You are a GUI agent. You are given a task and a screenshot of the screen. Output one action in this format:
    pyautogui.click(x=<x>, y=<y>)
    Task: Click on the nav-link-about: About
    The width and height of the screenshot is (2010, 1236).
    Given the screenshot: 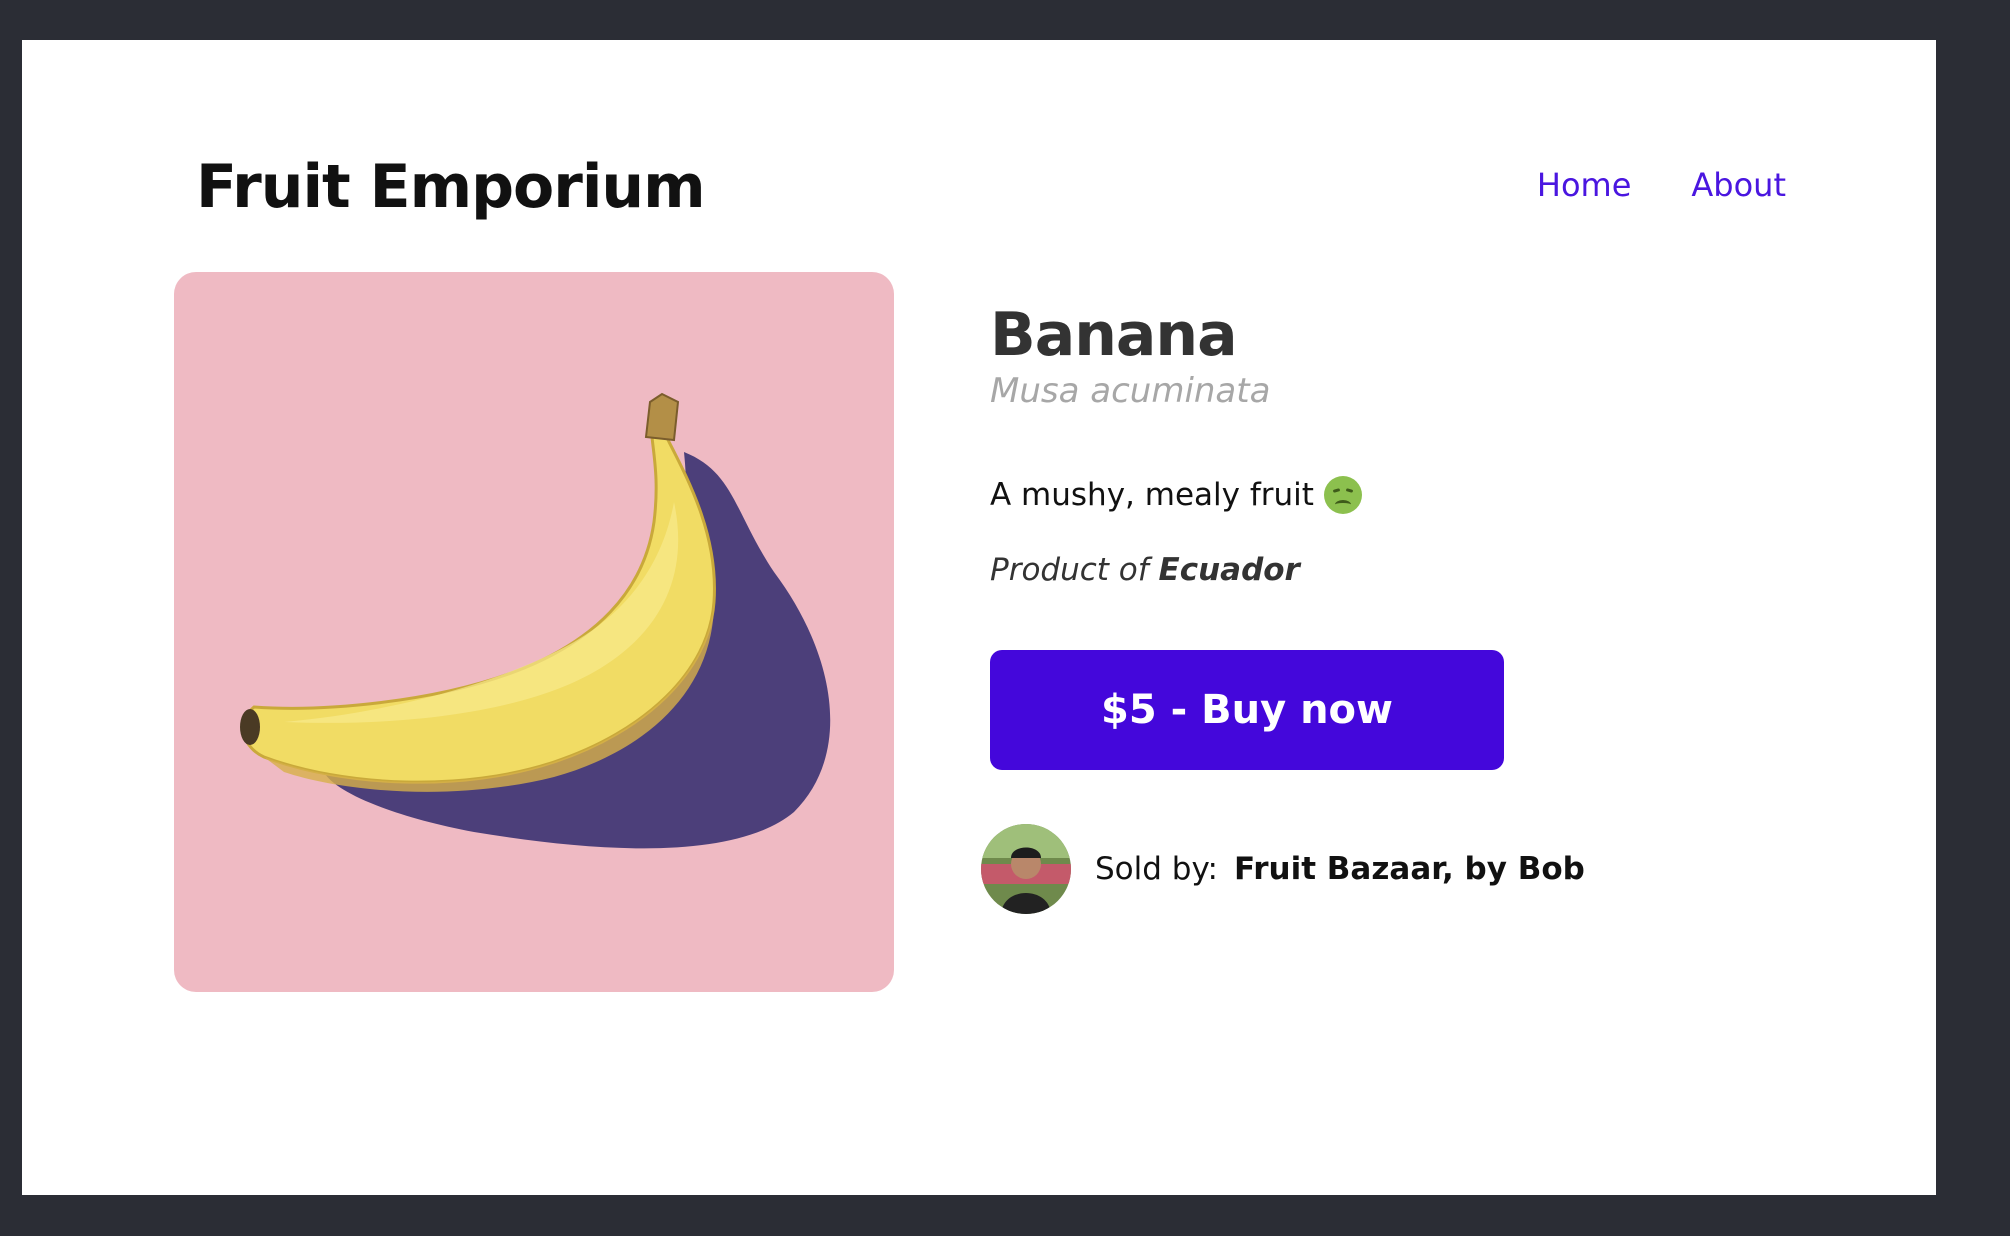 What is the action you would take?
    pyautogui.click(x=1738, y=185)
    